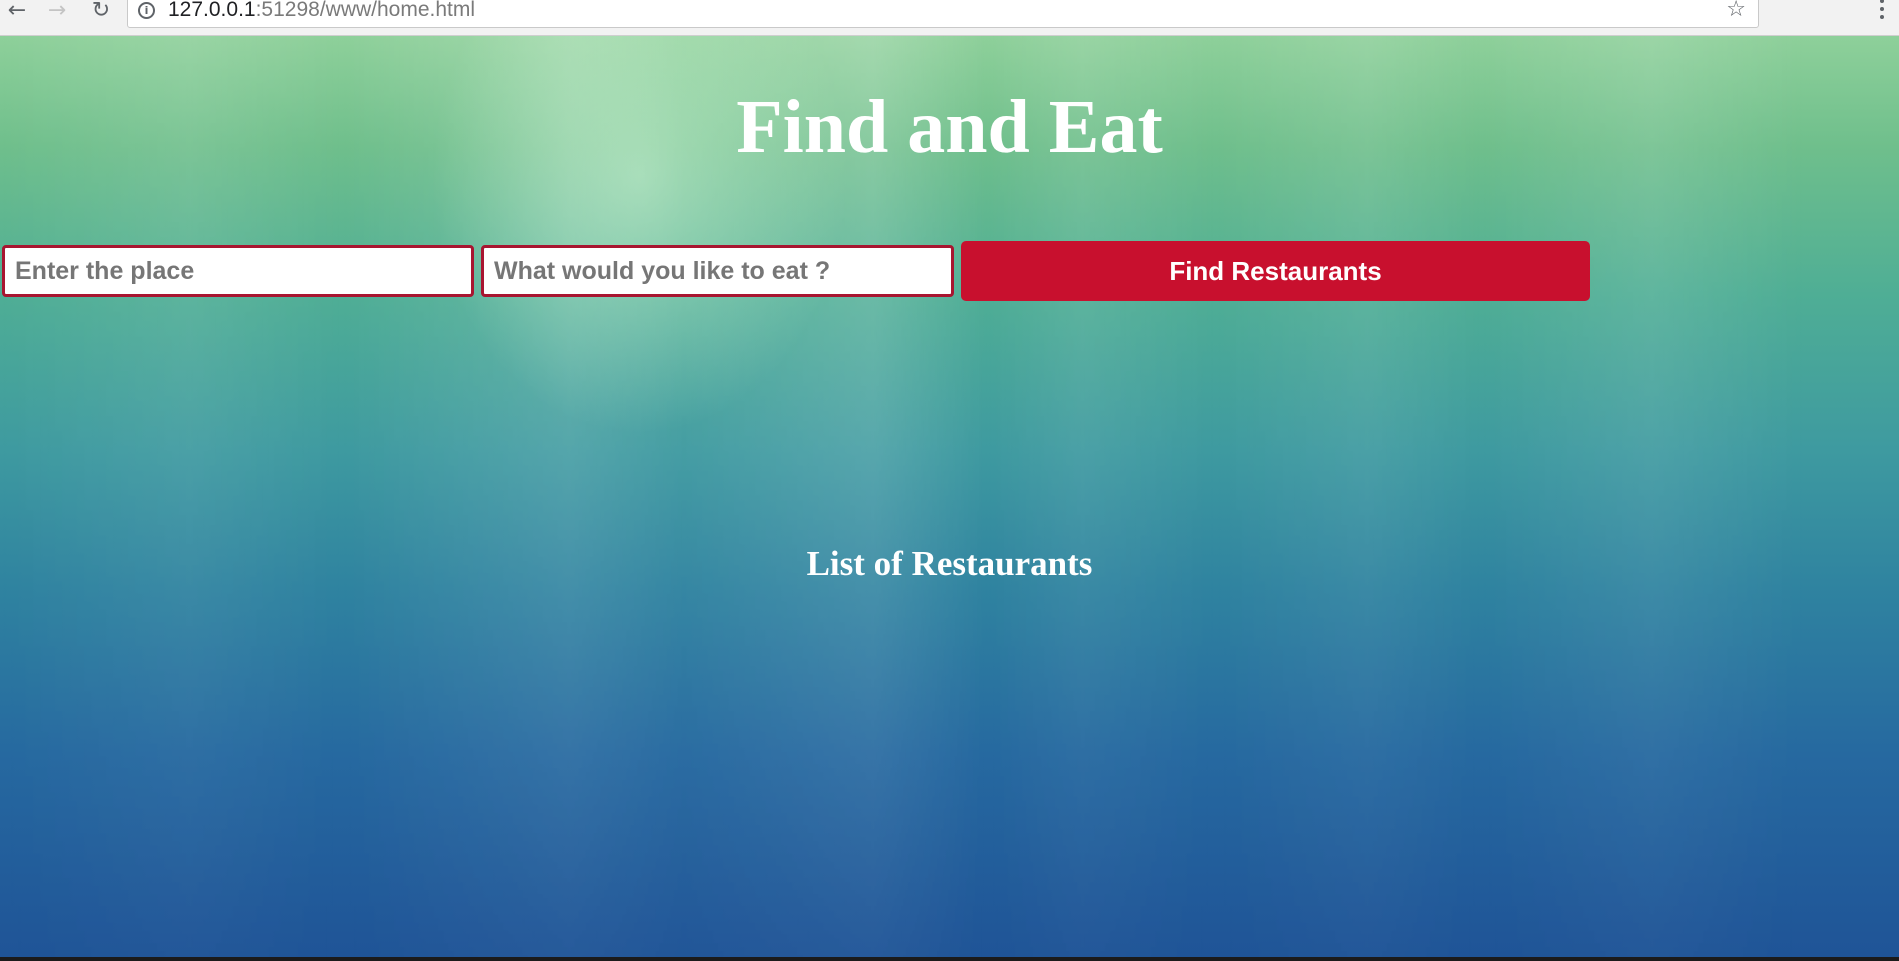 The width and height of the screenshot is (1899, 961). I want to click on place-input, so click(238, 271).